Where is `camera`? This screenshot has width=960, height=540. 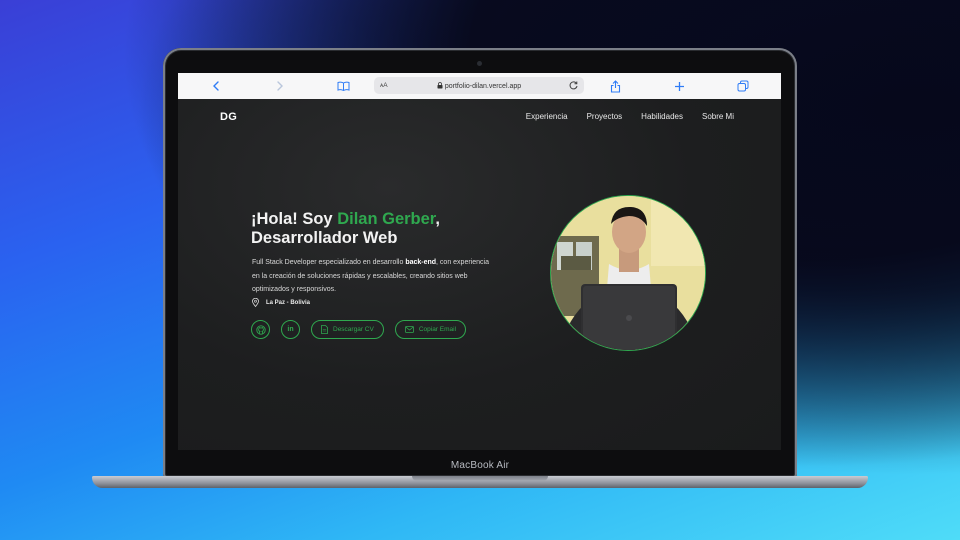
camera is located at coordinates (479, 63).